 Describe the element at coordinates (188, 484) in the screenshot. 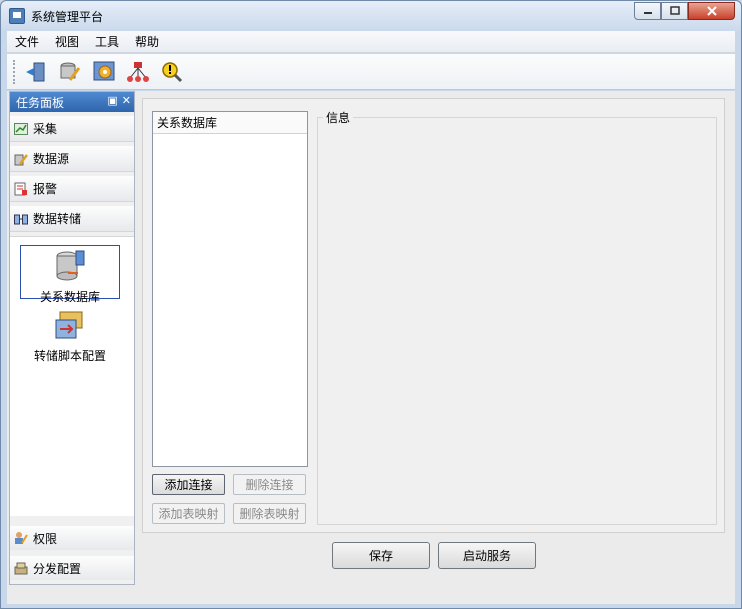

I see `add-connection-button: 添加连接` at that location.